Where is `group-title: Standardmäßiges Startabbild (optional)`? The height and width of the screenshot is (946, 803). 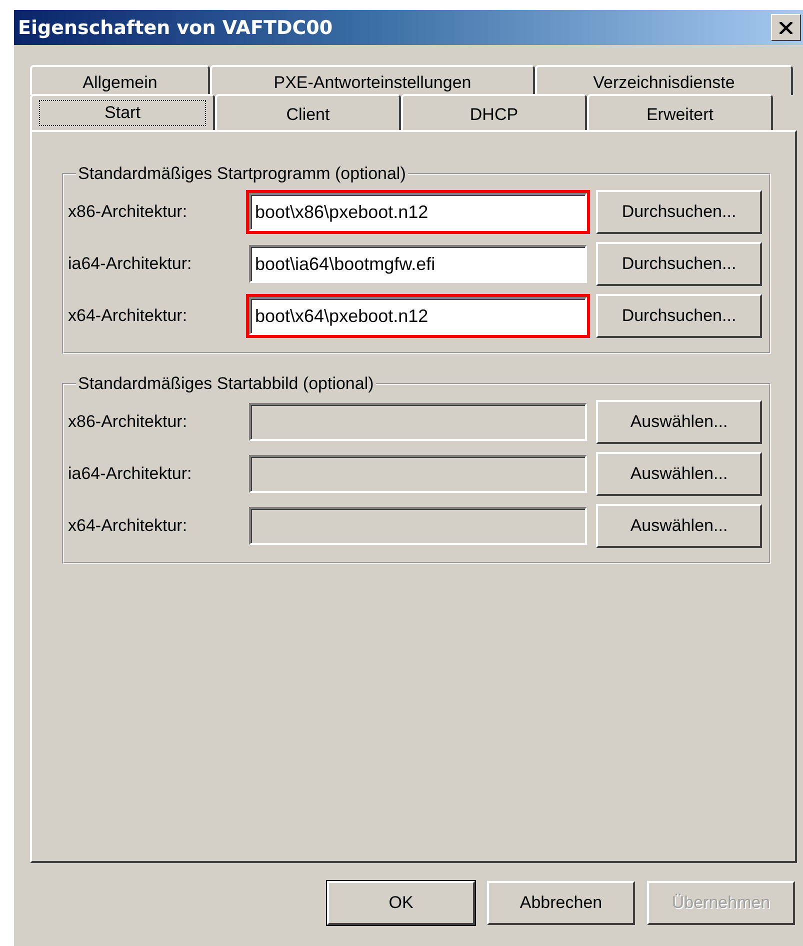
group-title: Standardmäßiges Startabbild (optional) is located at coordinates (226, 384).